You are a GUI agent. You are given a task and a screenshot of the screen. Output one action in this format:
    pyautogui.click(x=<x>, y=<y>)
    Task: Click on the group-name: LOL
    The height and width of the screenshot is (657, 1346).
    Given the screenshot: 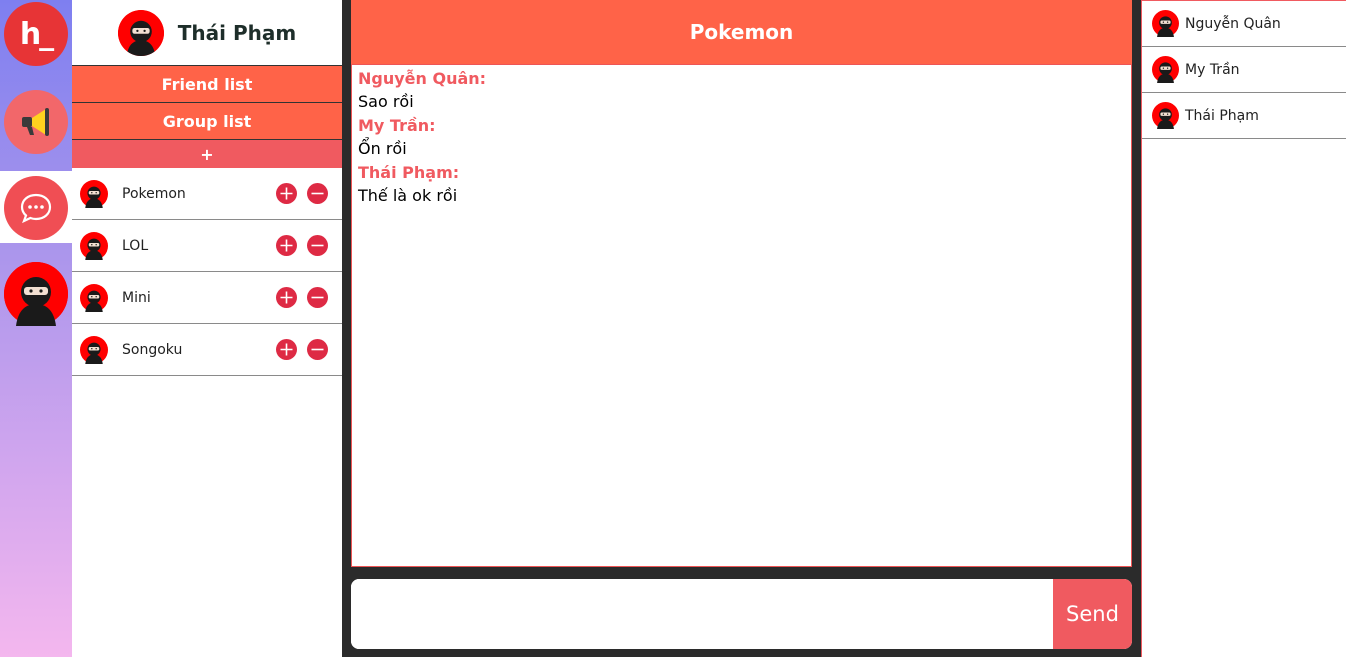 What is the action you would take?
    pyautogui.click(x=135, y=245)
    